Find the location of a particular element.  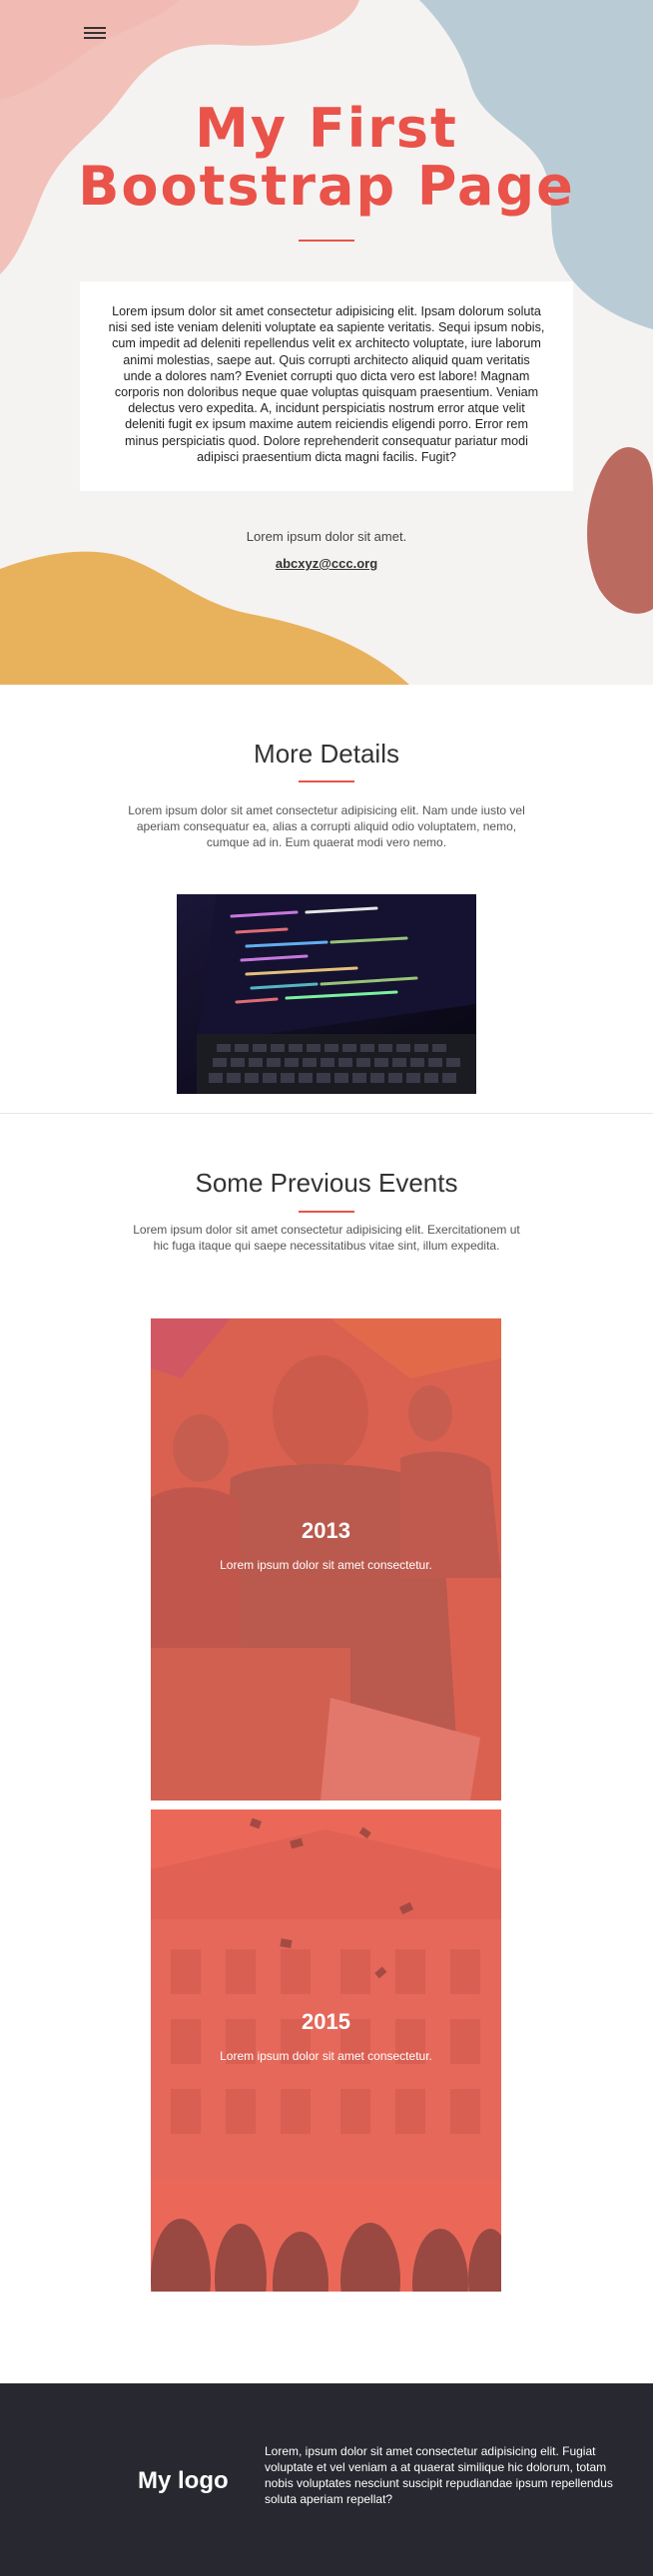

footer-logo: My logo is located at coordinates (183, 2481).